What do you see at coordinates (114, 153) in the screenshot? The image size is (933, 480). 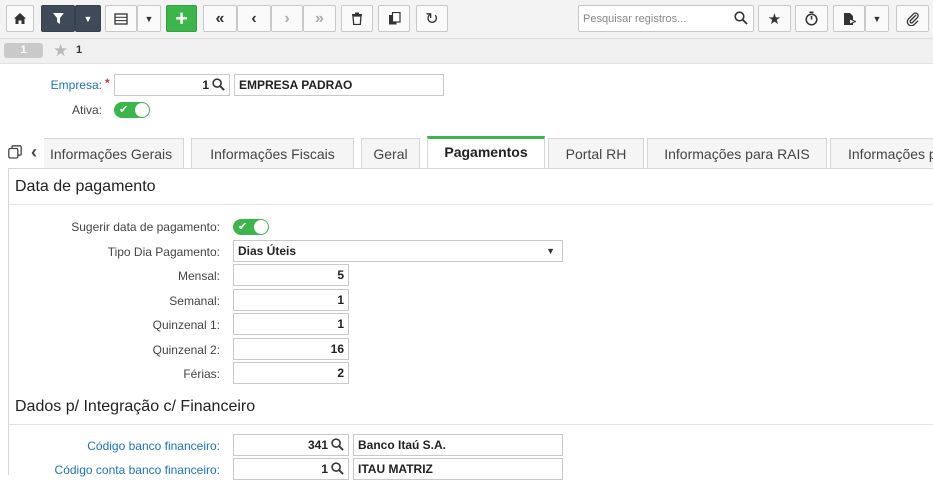 I see `tab-informacoes-gerais: Informações Gerais` at bounding box center [114, 153].